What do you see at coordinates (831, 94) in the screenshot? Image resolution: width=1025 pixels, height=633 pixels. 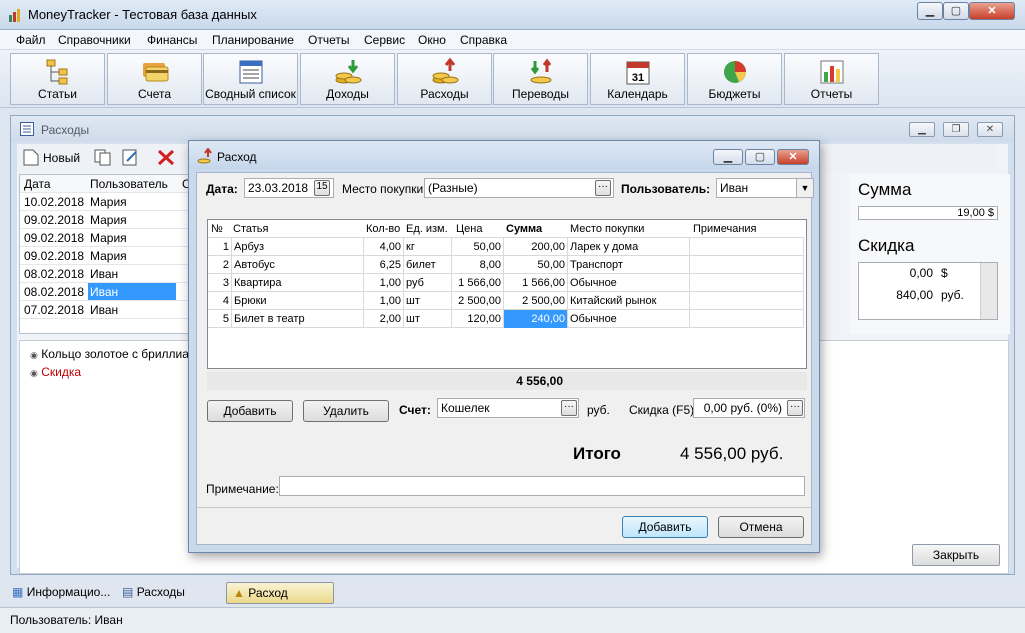 I see `toolbar-label: Отчеты` at bounding box center [831, 94].